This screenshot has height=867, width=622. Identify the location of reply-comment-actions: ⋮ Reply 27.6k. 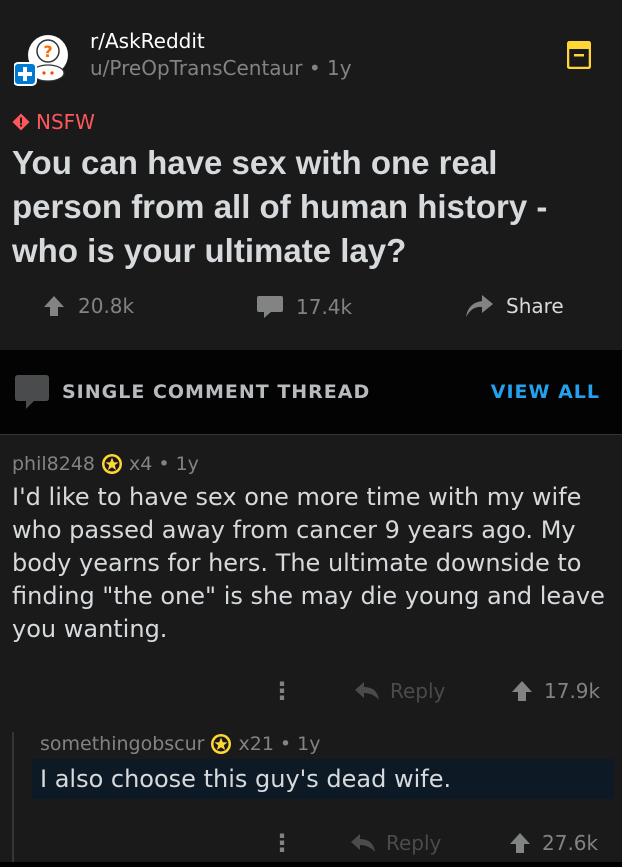
(311, 847).